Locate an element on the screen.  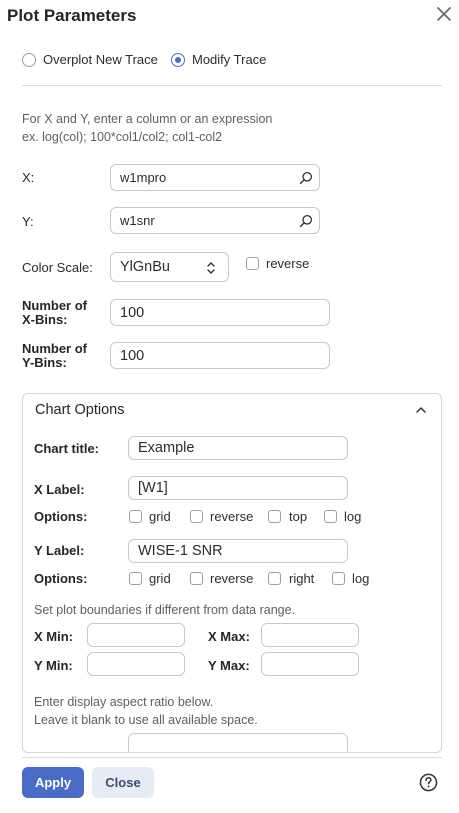
xbins-value: 100 is located at coordinates (132, 312).